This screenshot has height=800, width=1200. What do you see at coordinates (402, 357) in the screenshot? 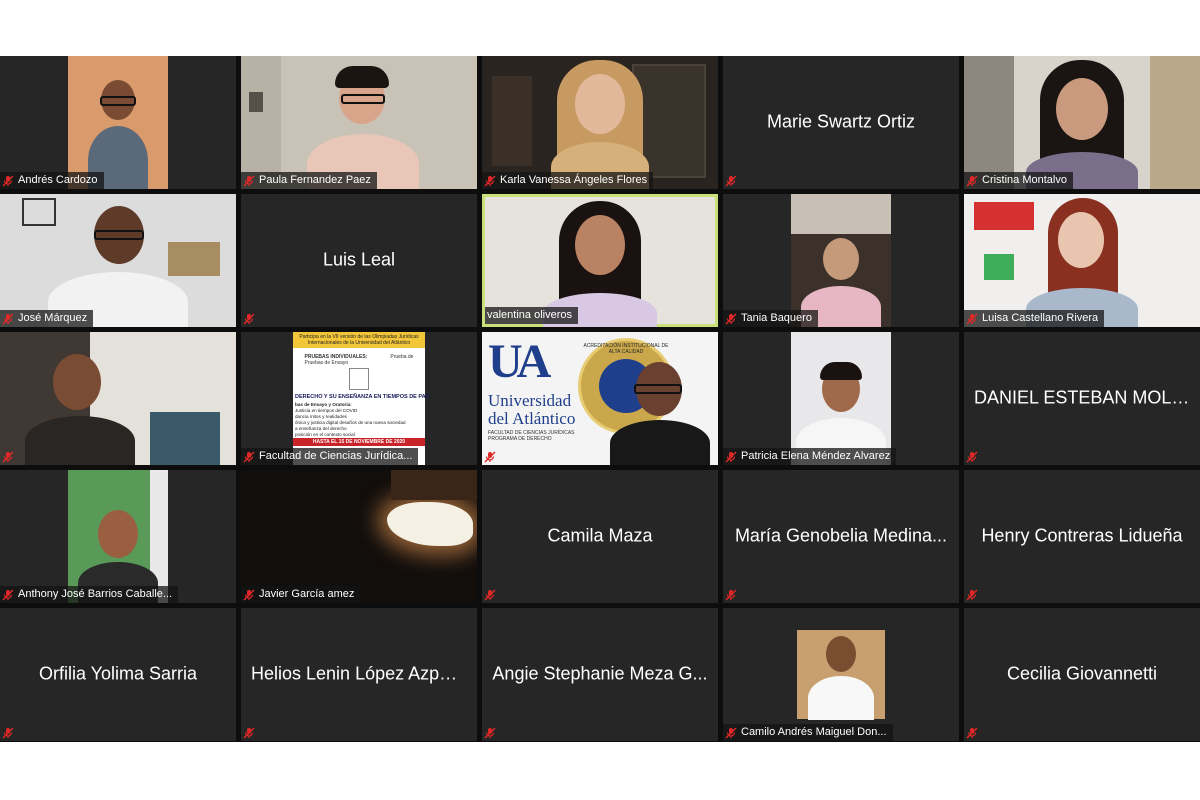
I see `poster-col-title: Prueba de` at bounding box center [402, 357].